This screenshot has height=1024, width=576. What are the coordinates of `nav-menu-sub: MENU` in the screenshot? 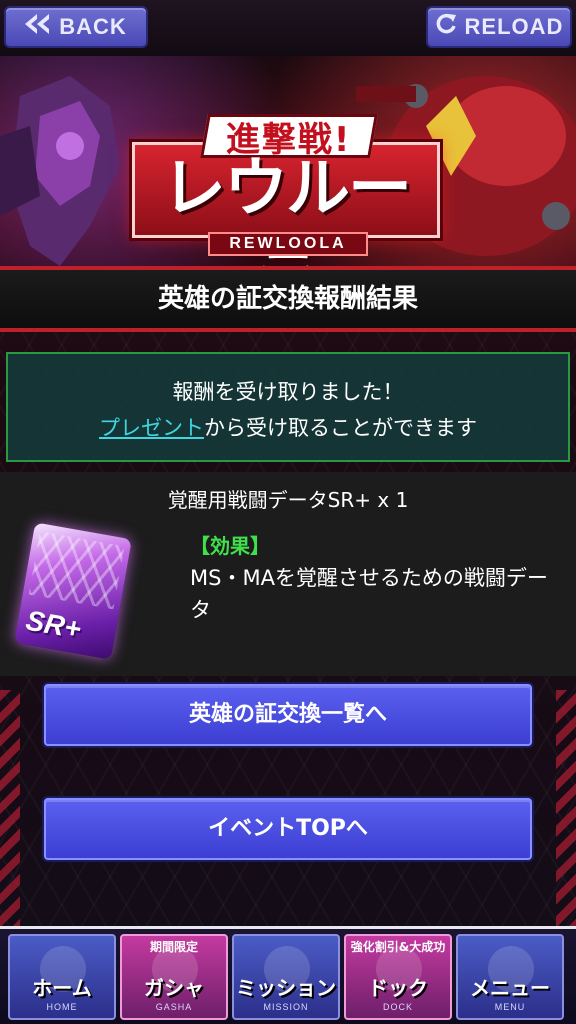 It's located at (510, 1007).